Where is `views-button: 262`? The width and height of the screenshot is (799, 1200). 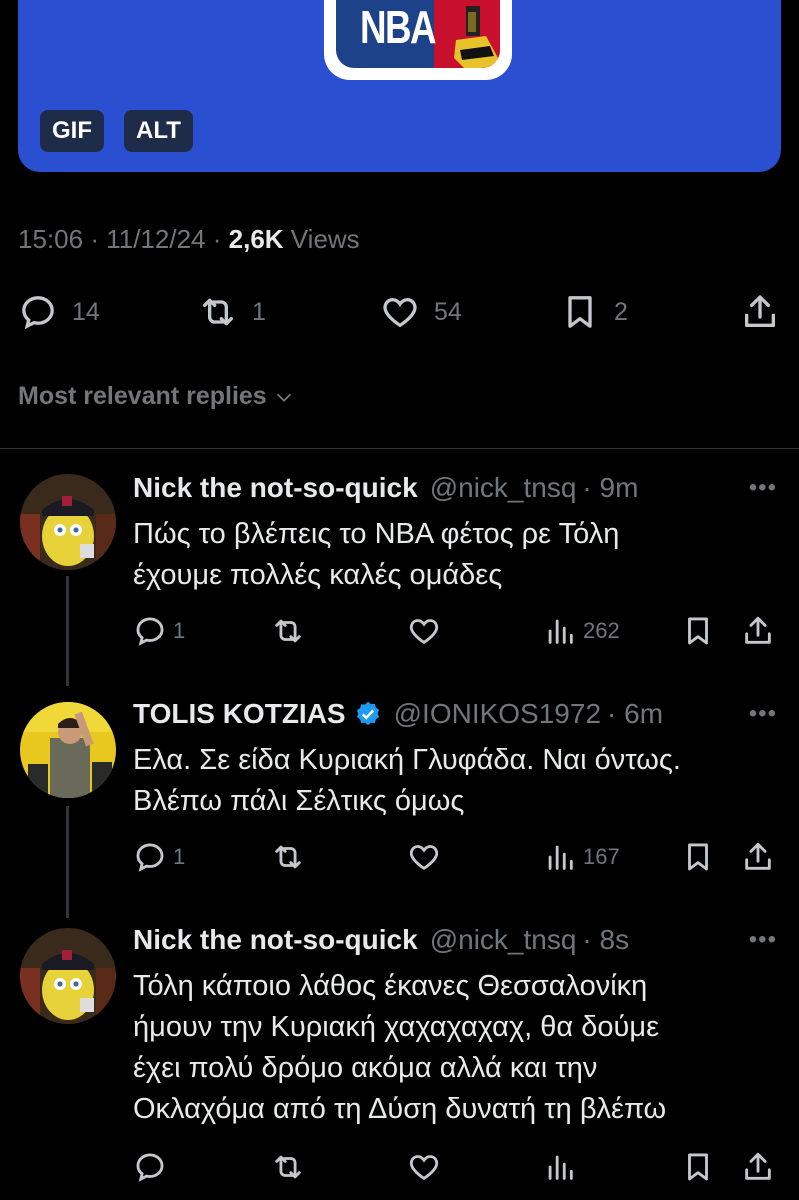
views-button: 262 is located at coordinates (581, 631).